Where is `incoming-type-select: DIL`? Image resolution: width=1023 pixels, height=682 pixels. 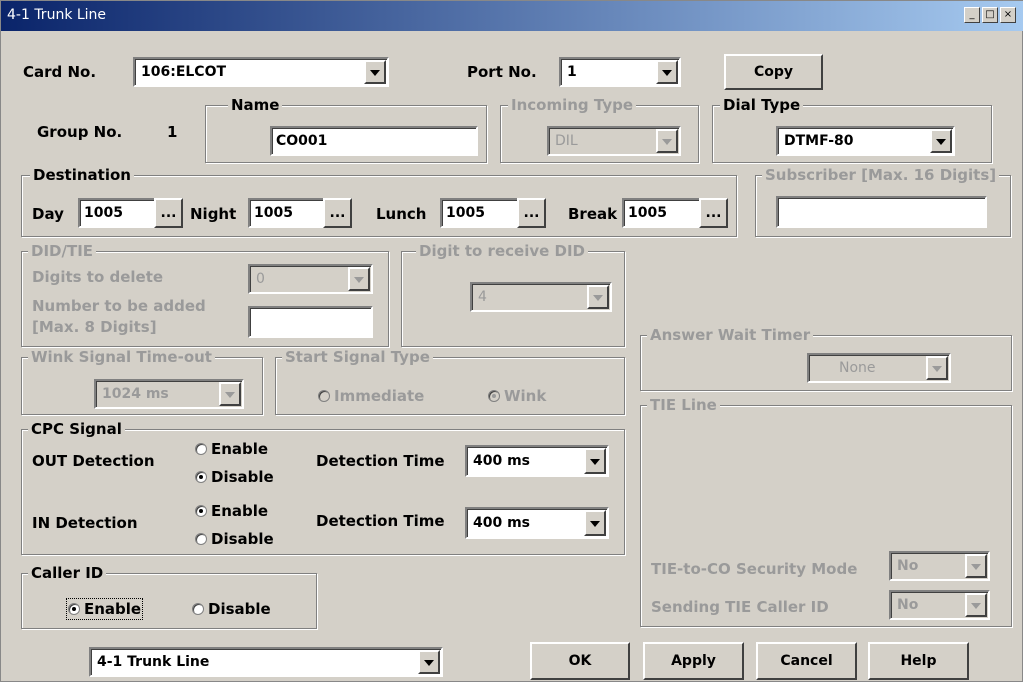
incoming-type-select: DIL is located at coordinates (614, 141).